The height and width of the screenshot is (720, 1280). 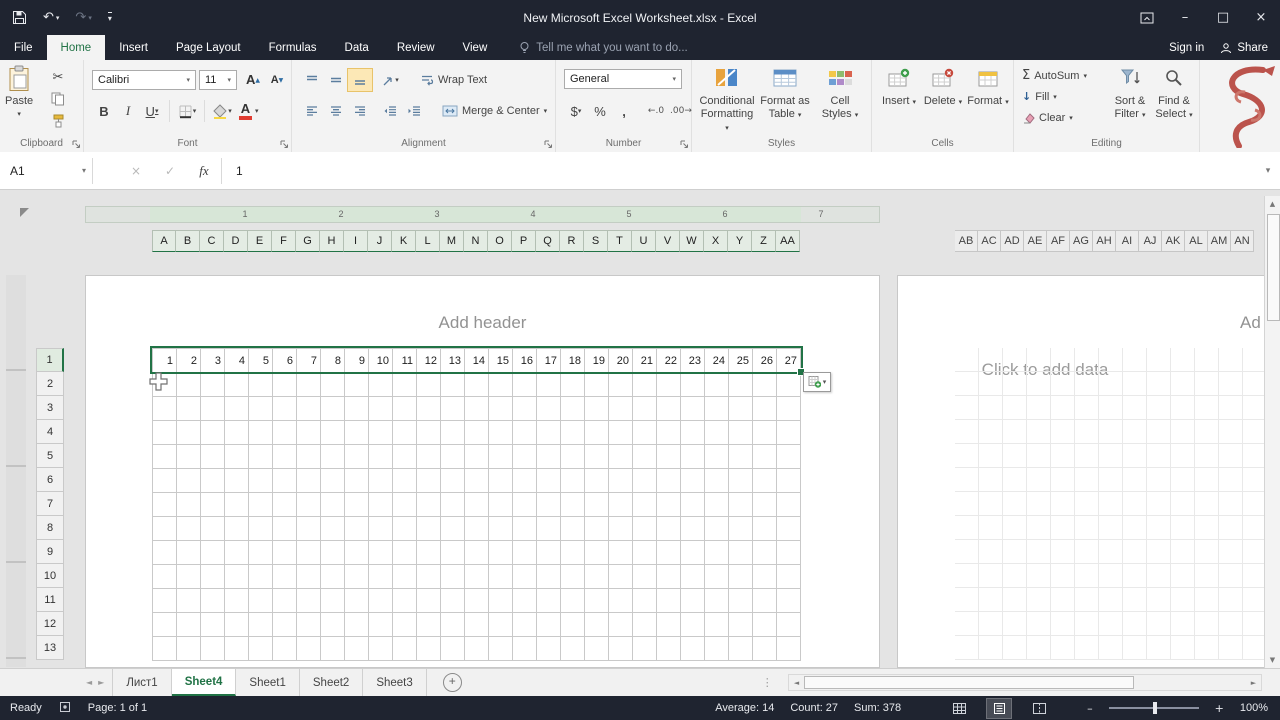 What do you see at coordinates (1244, 48) in the screenshot?
I see `share-button: Share` at bounding box center [1244, 48].